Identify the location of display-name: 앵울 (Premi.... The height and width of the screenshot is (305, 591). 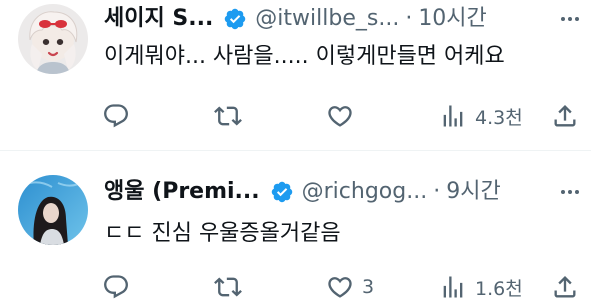
(182, 192).